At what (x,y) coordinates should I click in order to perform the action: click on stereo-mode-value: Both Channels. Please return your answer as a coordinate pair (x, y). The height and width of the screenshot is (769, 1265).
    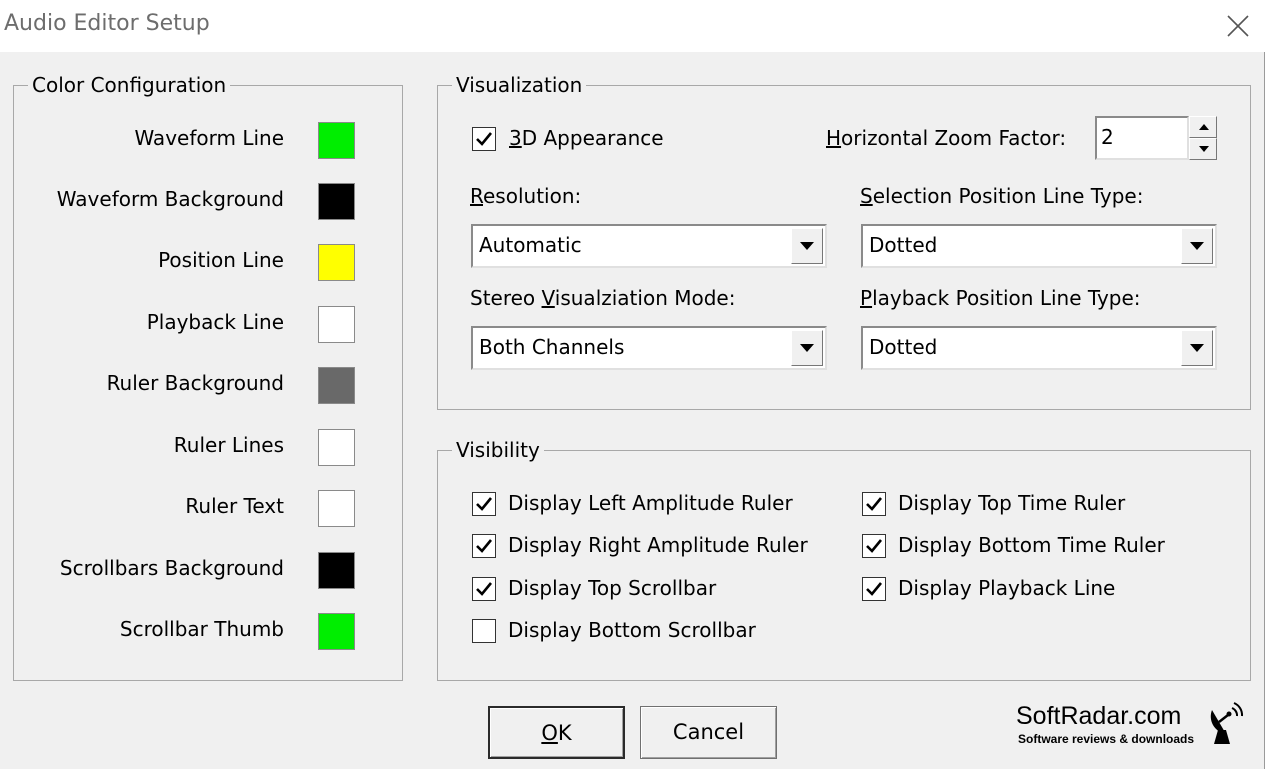
    Looking at the image, I should click on (552, 347).